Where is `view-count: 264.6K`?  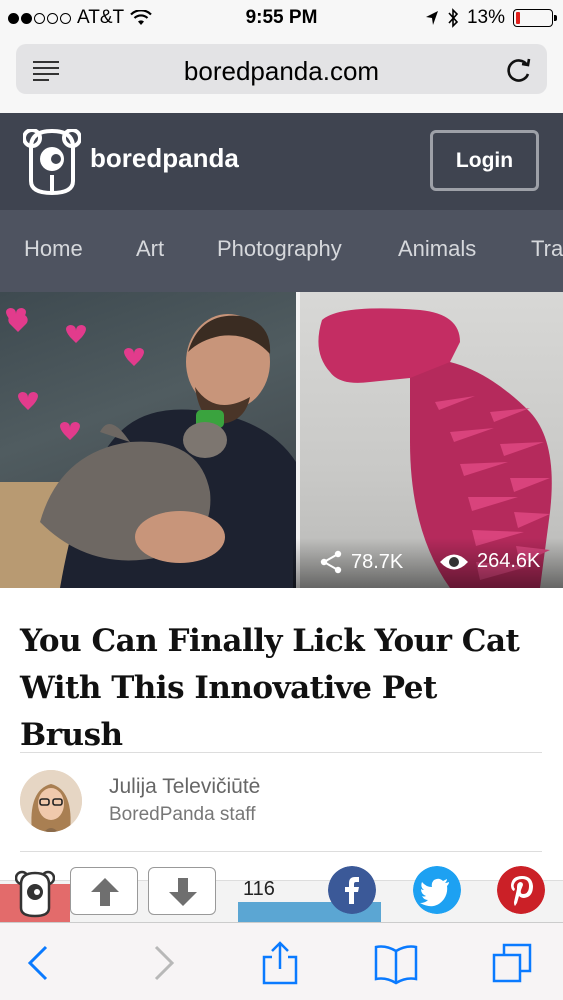 view-count: 264.6K is located at coordinates (489, 561).